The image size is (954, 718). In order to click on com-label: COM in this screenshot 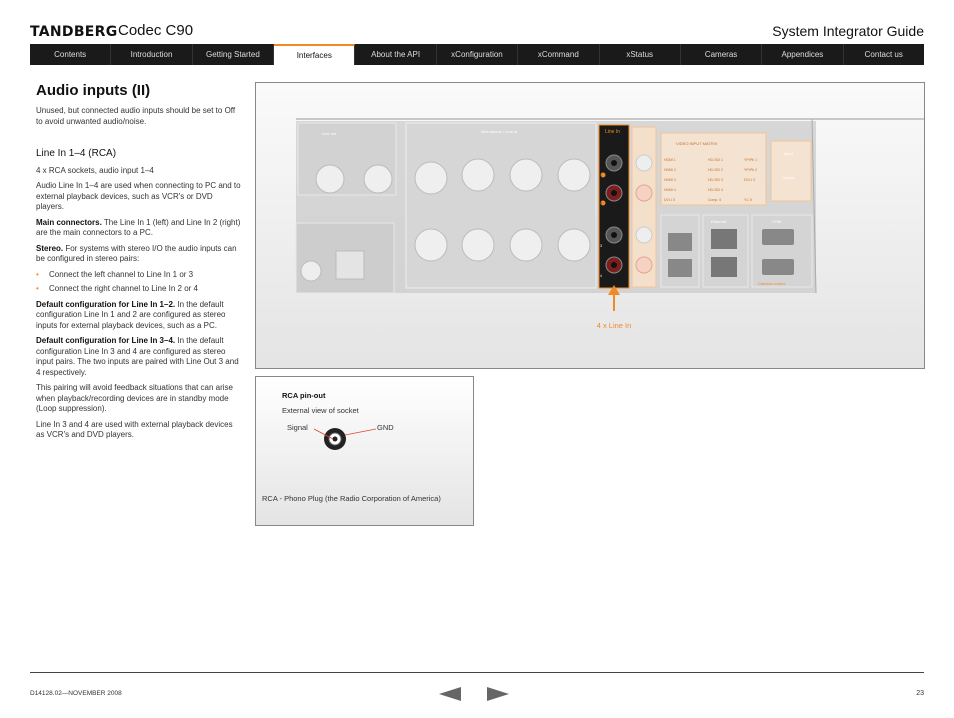, I will do `click(776, 221)`.